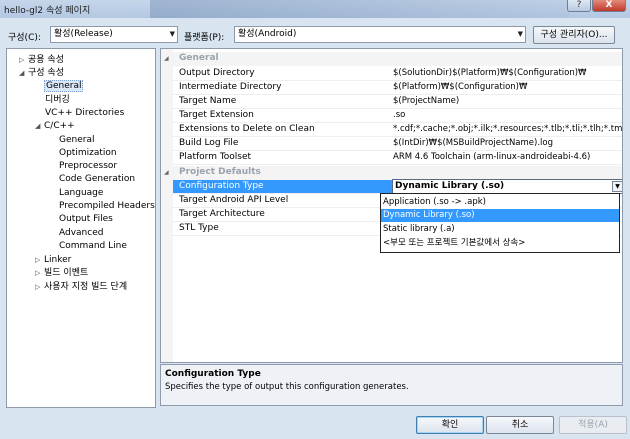 The height and width of the screenshot is (439, 630). I want to click on property-row: Target Extension .so, so click(397, 116).